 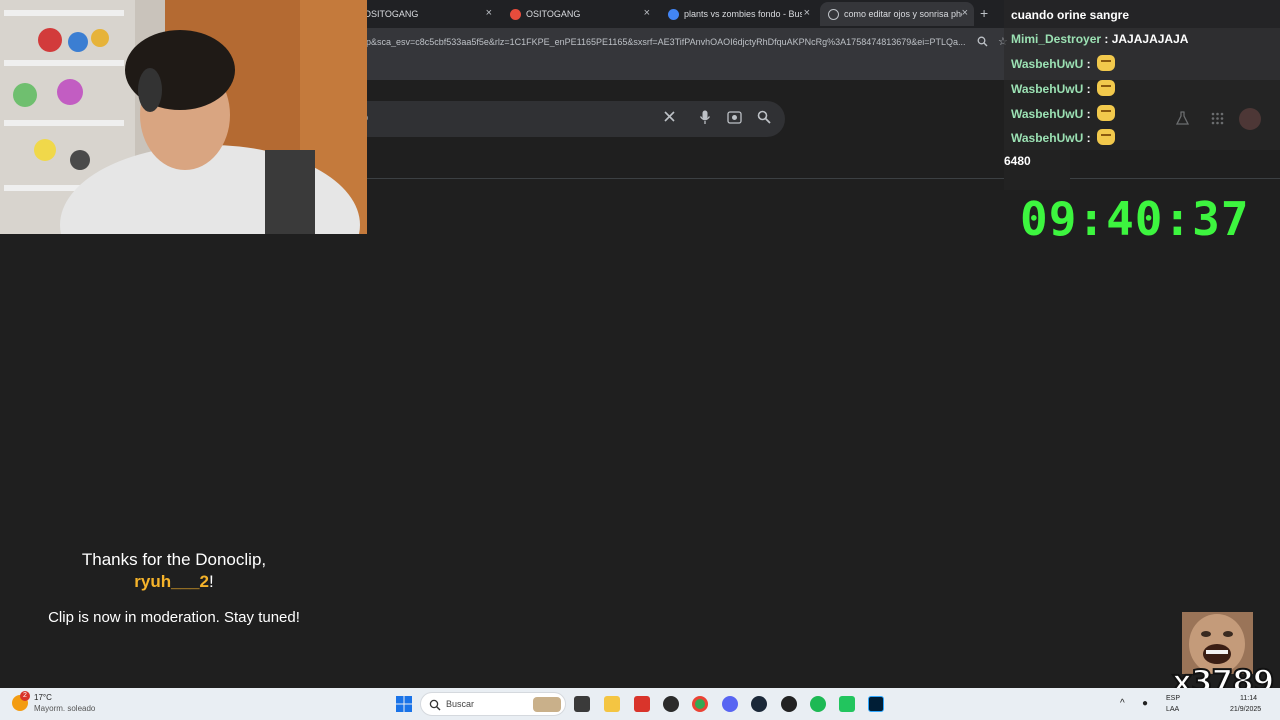 I want to click on red-app-icon, so click(x=642, y=704).